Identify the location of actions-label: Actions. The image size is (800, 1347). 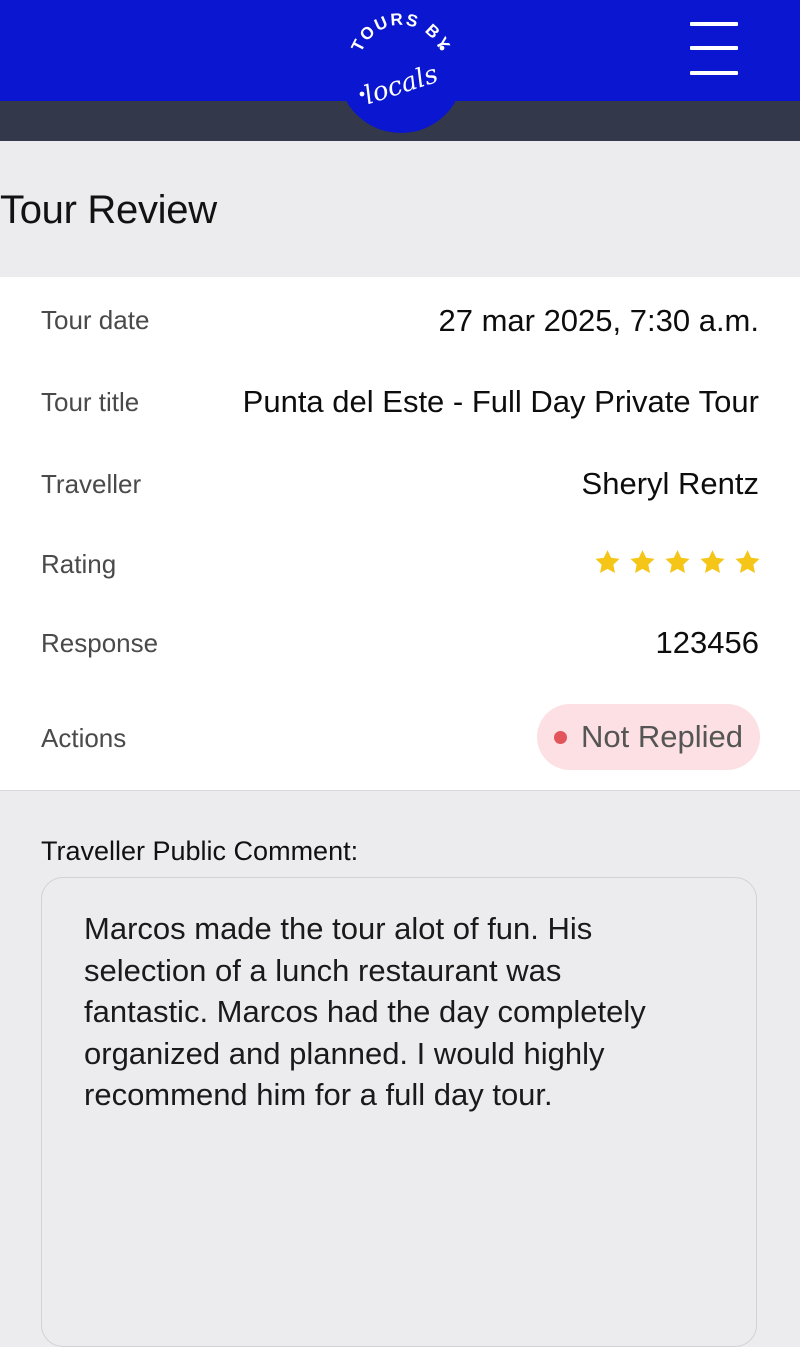
(84, 738).